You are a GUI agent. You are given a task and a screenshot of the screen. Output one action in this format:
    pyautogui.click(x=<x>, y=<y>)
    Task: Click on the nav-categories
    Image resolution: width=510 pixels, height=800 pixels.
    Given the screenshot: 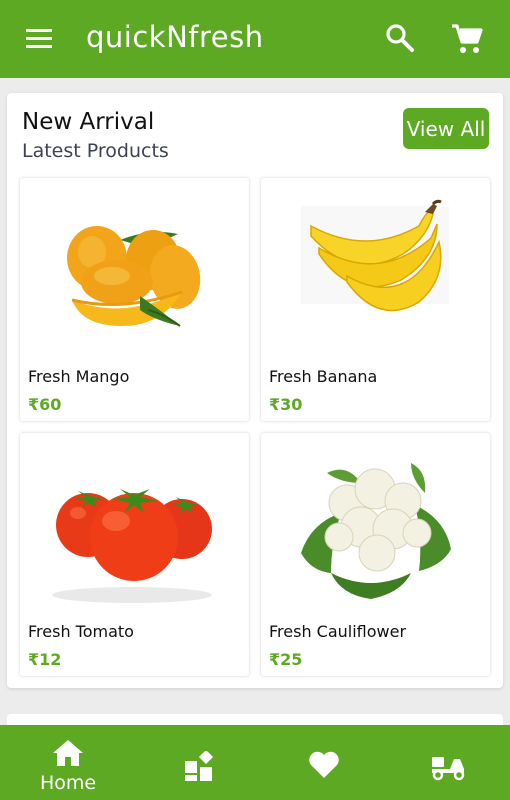 What is the action you would take?
    pyautogui.click(x=200, y=762)
    